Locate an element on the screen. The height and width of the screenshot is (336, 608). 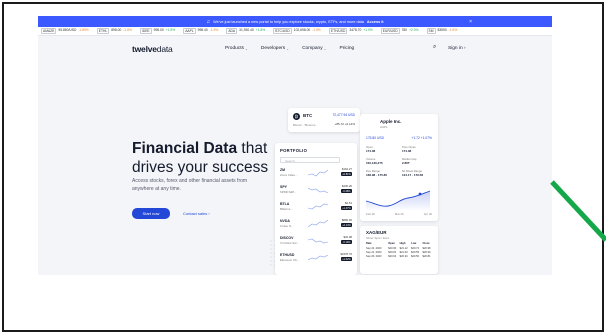
annotation-arrow is located at coordinates (578, 211).